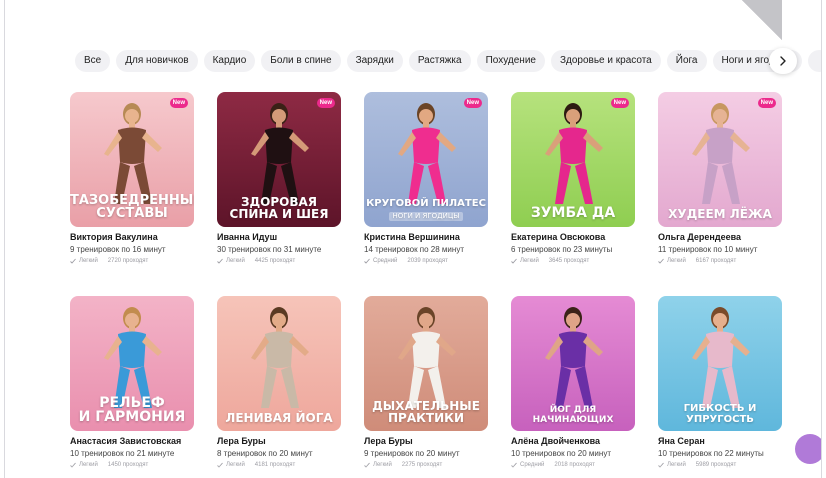 The height and width of the screenshot is (478, 826). I want to click on program-title-overlay: Гибкость и упругость, so click(720, 414).